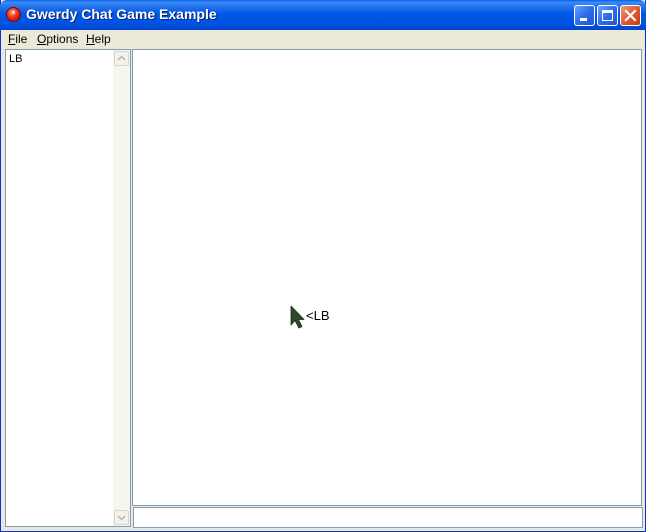 Image resolution: width=646 pixels, height=532 pixels. I want to click on chevron-down-icon, so click(121, 518).